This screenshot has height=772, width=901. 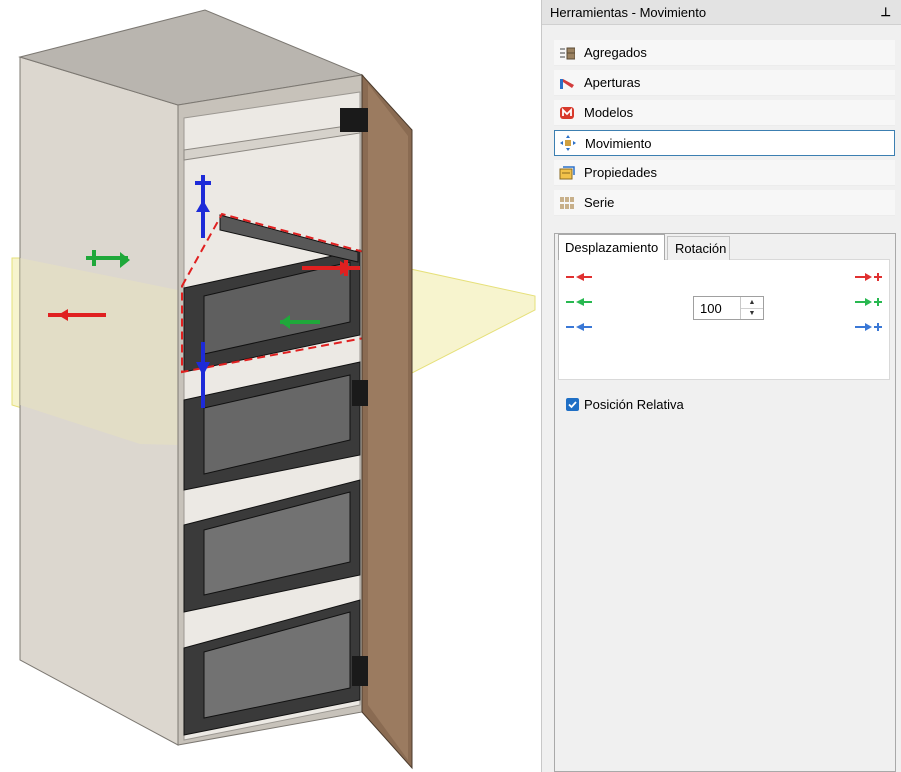 I want to click on tool-label: Propiedades, so click(x=620, y=172).